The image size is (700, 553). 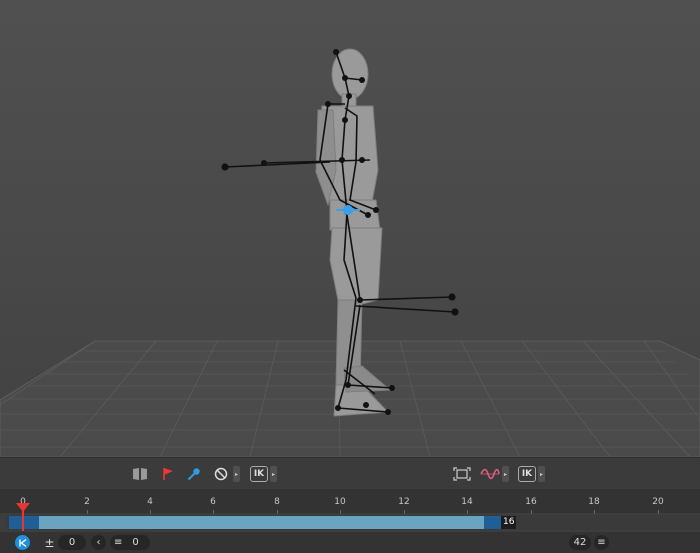 What do you see at coordinates (221, 474) in the screenshot?
I see `no-entry-icon` at bounding box center [221, 474].